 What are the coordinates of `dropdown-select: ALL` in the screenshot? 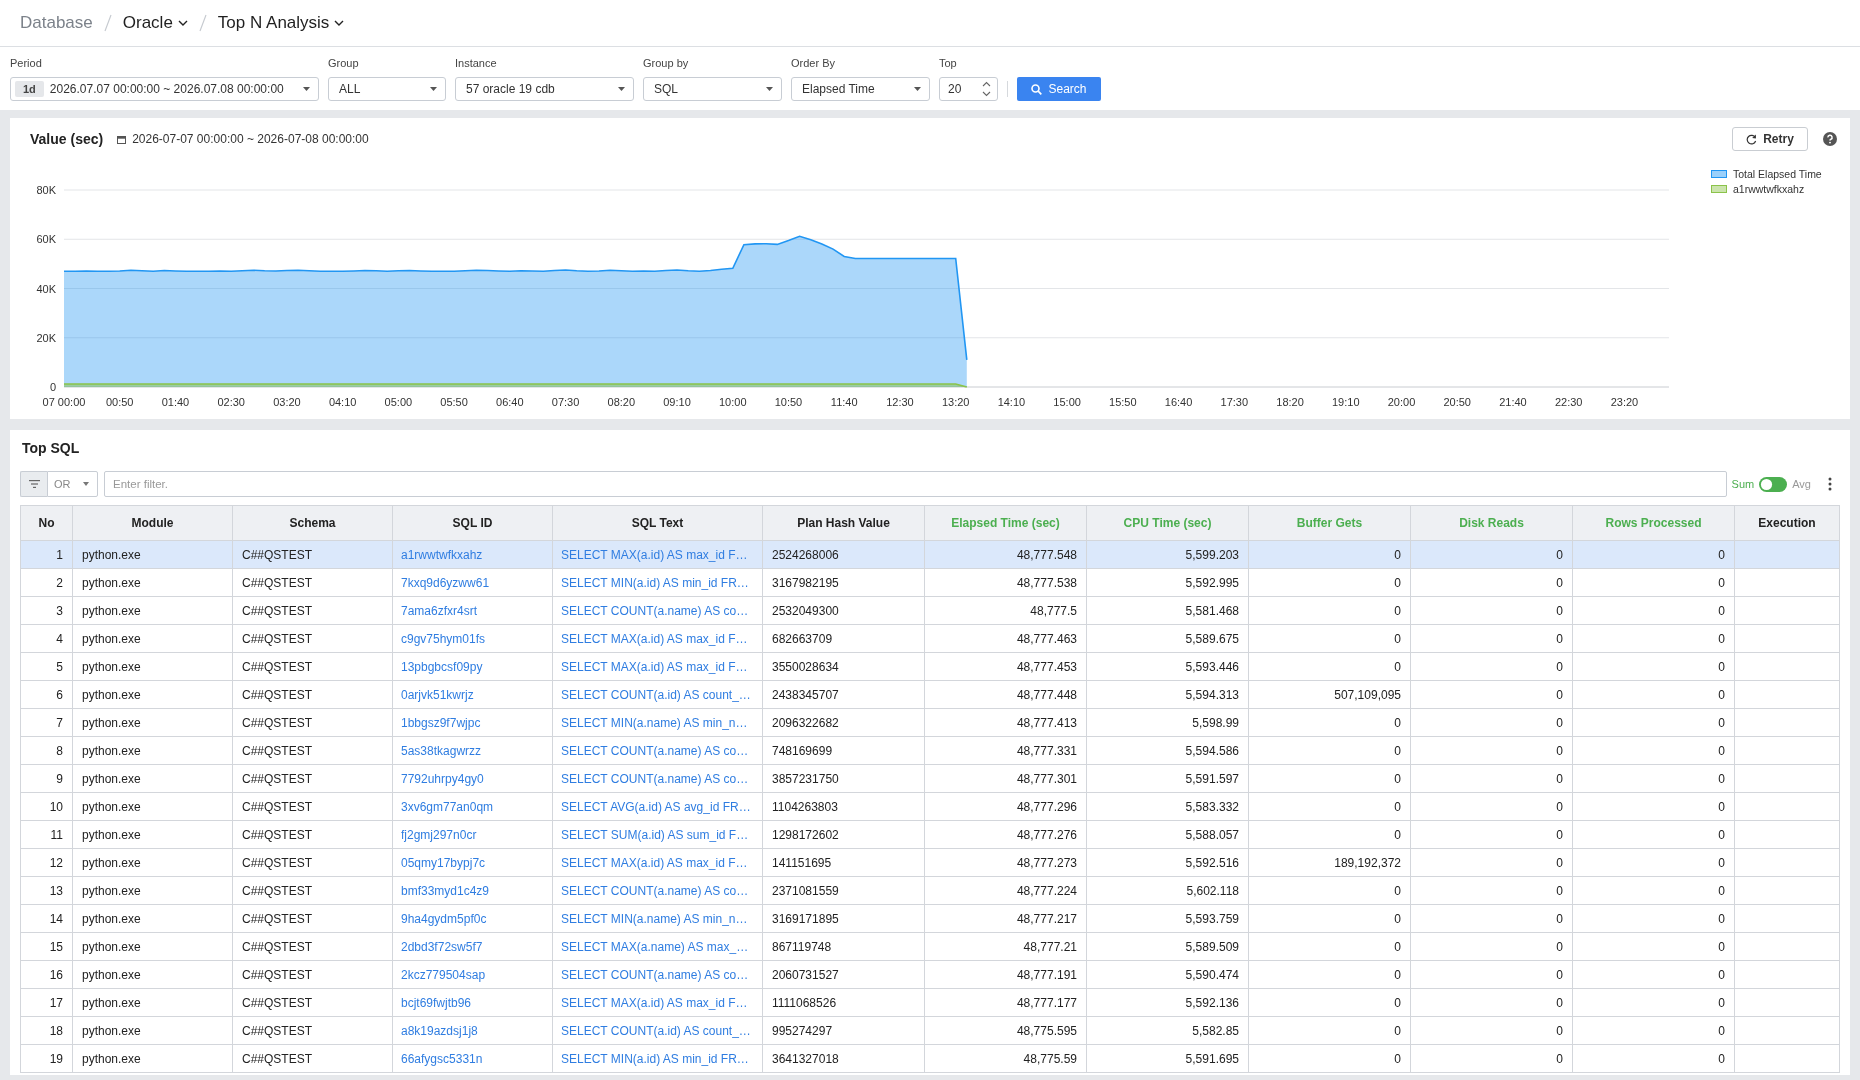 It's located at (387, 89).